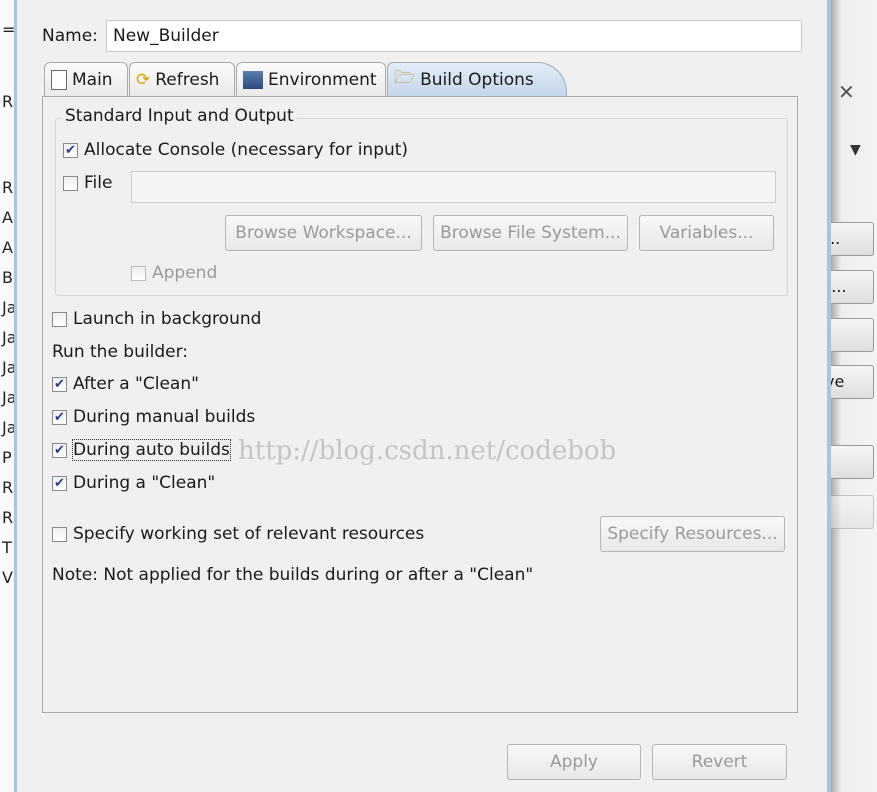 The image size is (877, 792). I want to click on name-label: Name:, so click(70, 36).